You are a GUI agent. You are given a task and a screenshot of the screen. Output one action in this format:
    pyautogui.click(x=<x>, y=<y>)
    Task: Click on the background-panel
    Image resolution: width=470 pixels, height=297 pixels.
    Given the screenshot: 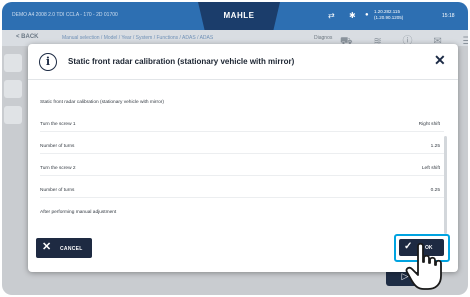 What is the action you would take?
    pyautogui.click(x=13, y=104)
    